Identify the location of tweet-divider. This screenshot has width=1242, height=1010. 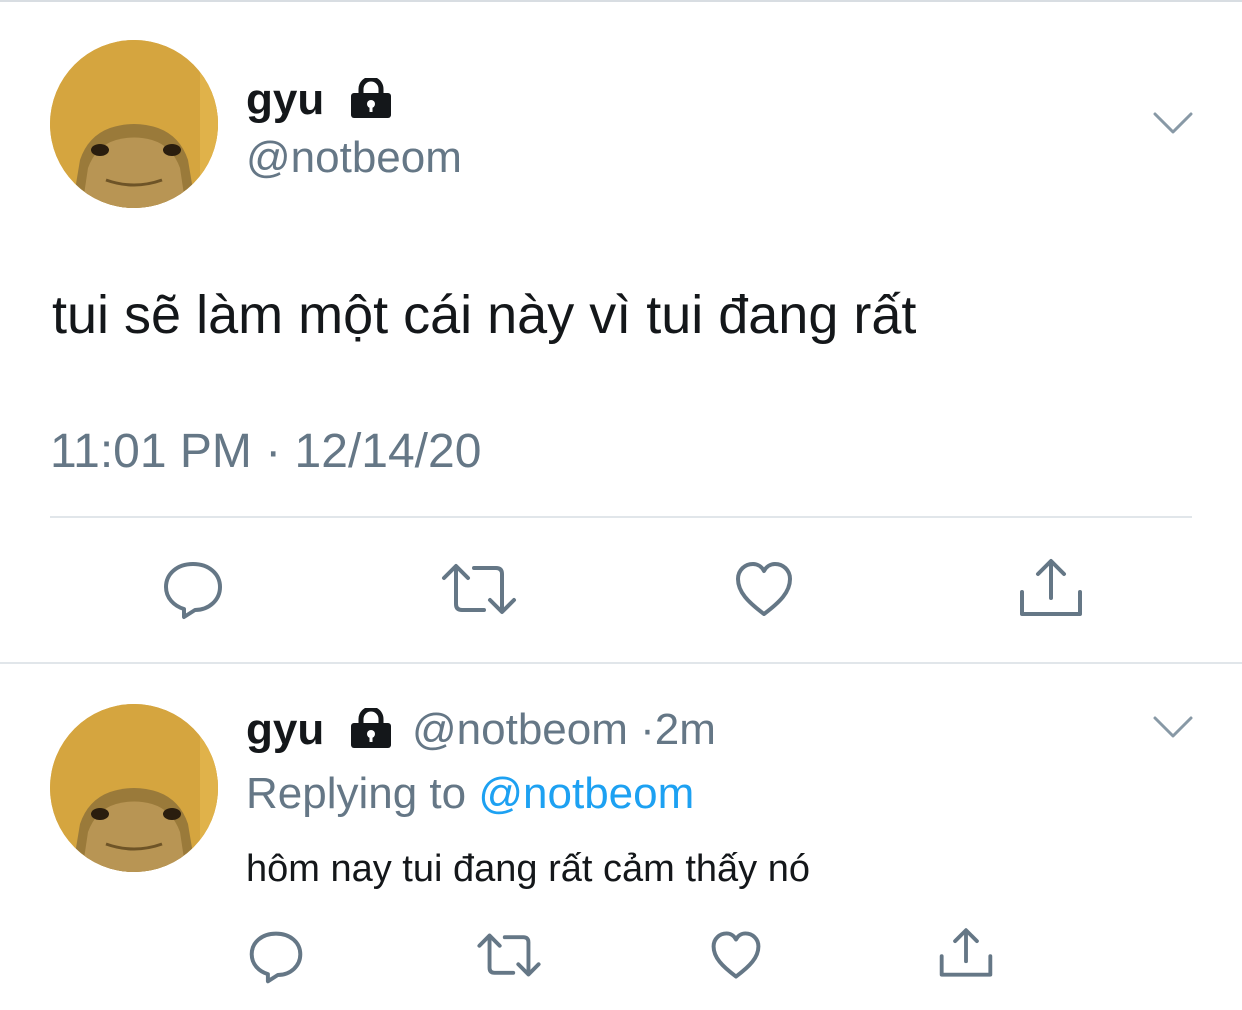
(621, 663).